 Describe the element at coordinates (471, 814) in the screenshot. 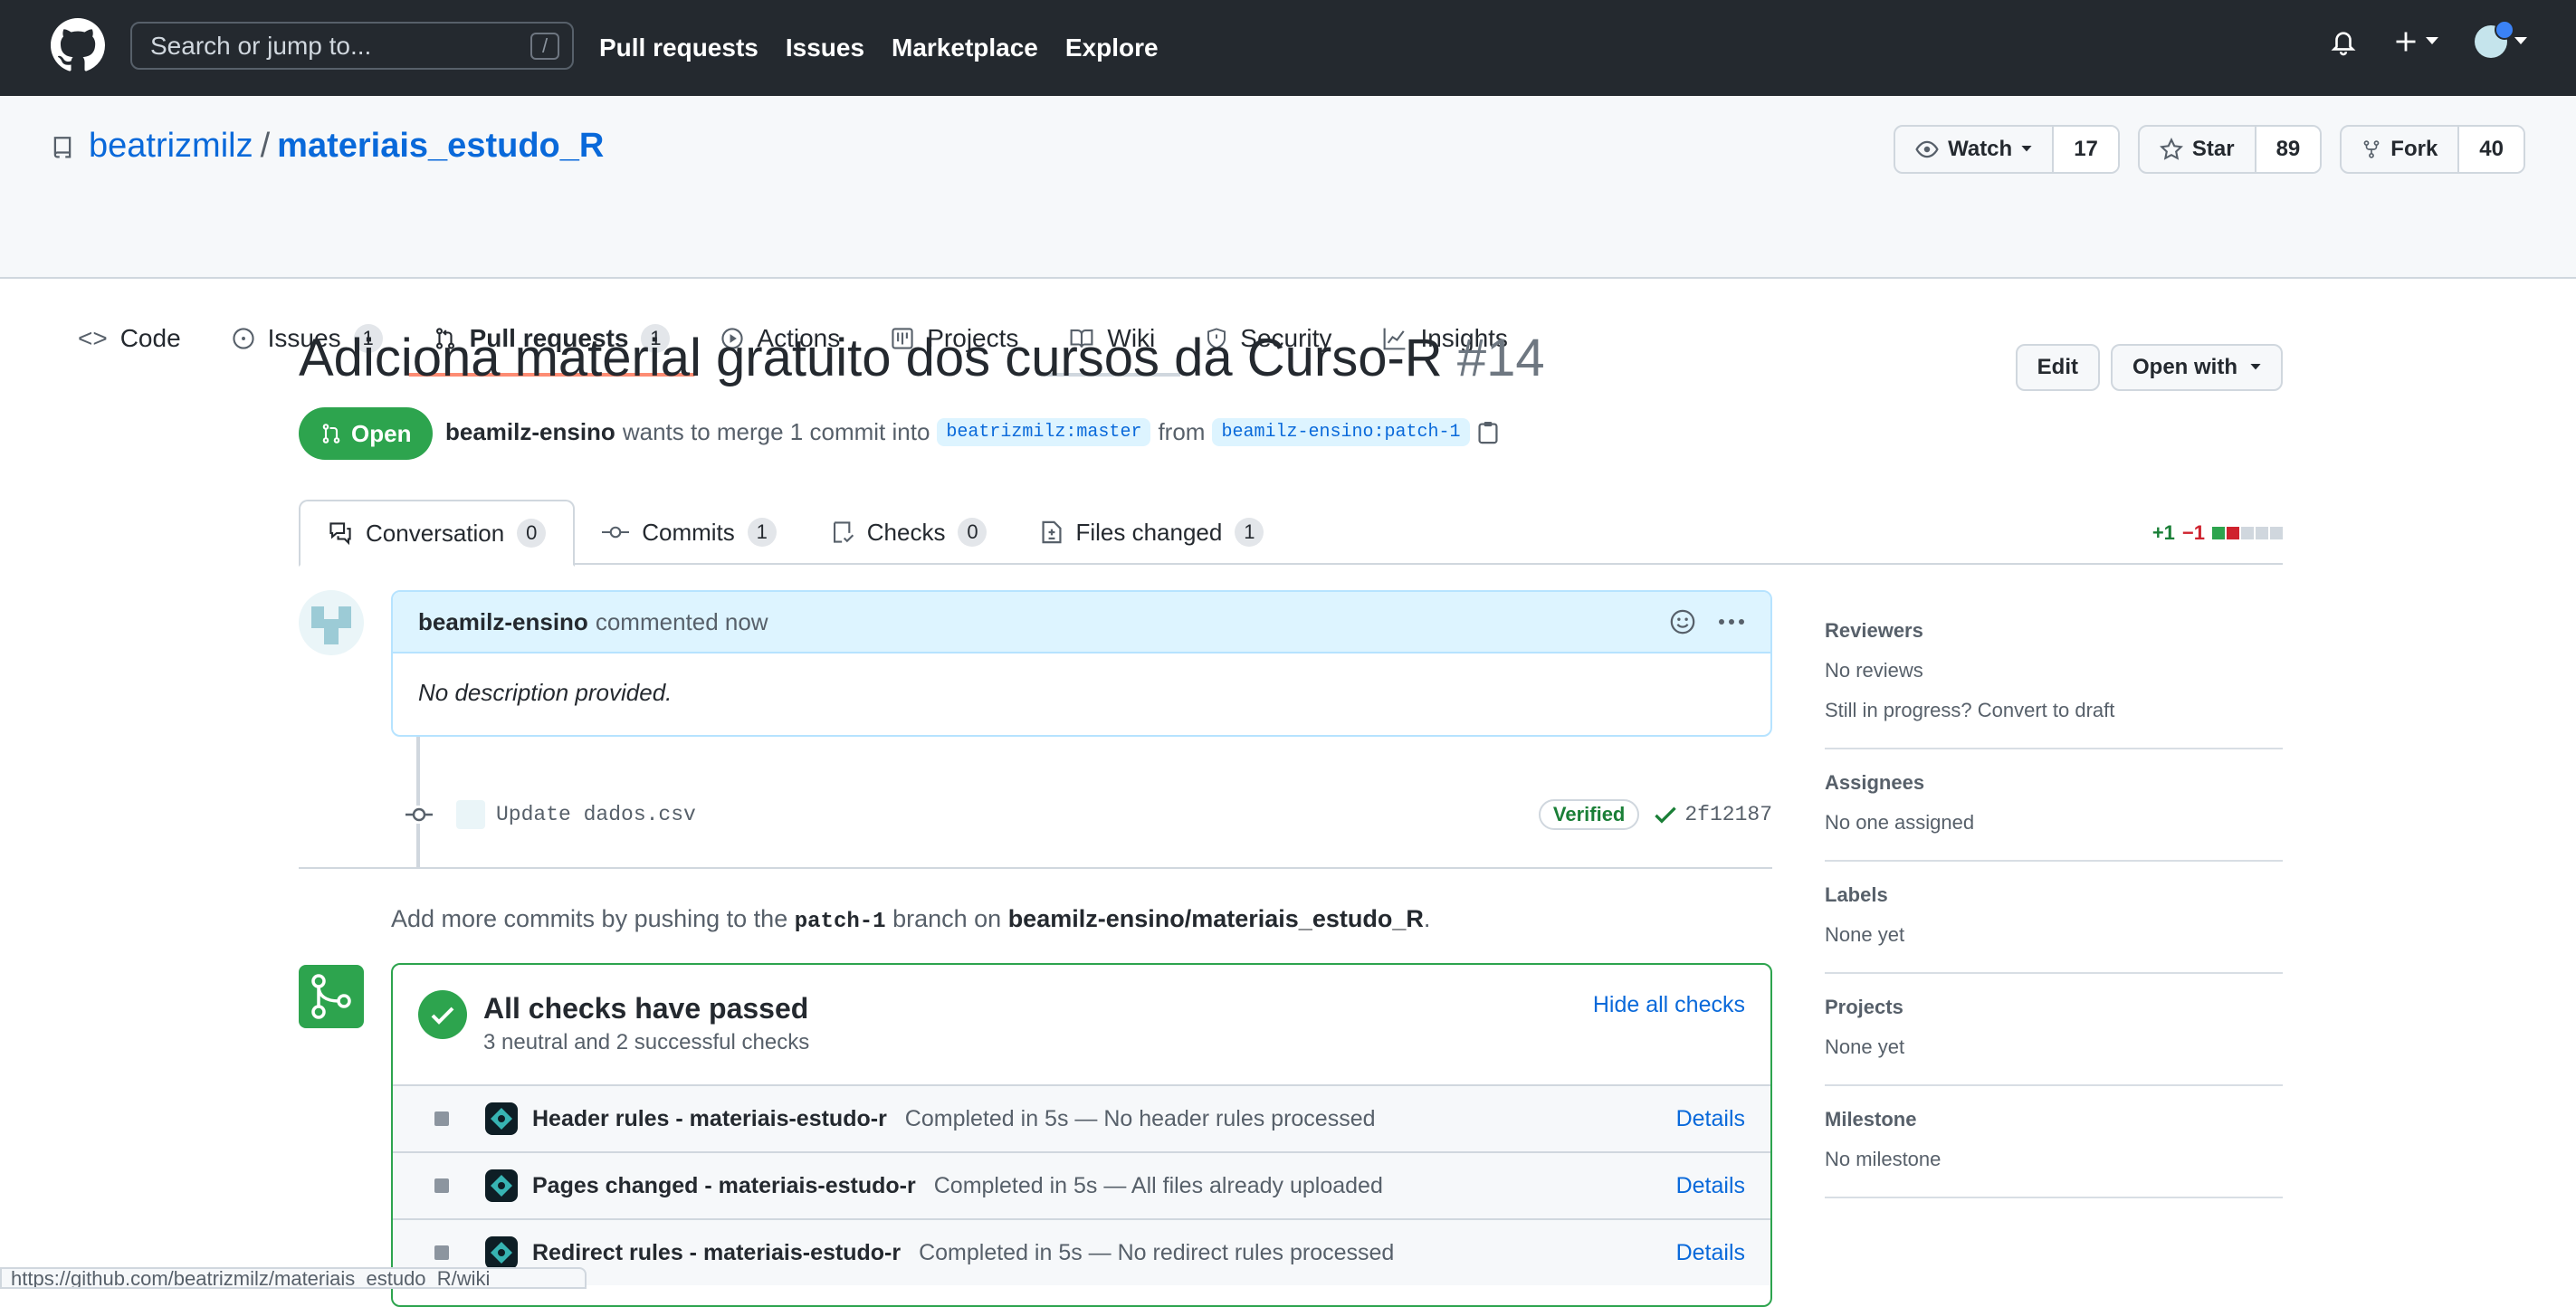

I see `commit-author-avatar` at that location.